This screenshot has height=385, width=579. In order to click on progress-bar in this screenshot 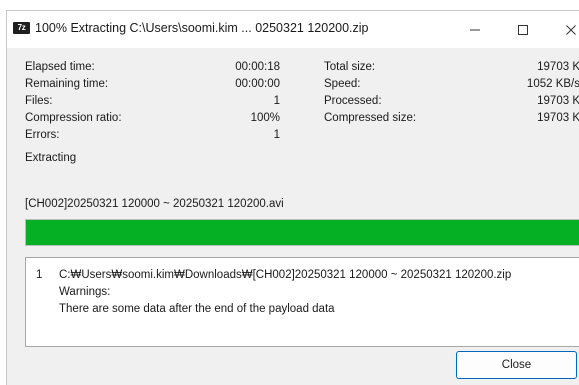, I will do `click(302, 232)`.